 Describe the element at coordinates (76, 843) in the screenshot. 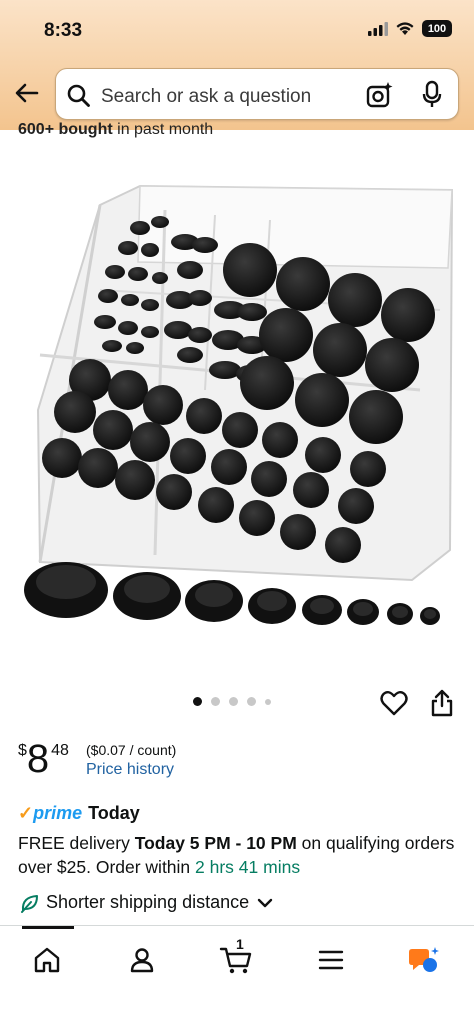

I see `delivery-prefix: FREE delivery` at that location.